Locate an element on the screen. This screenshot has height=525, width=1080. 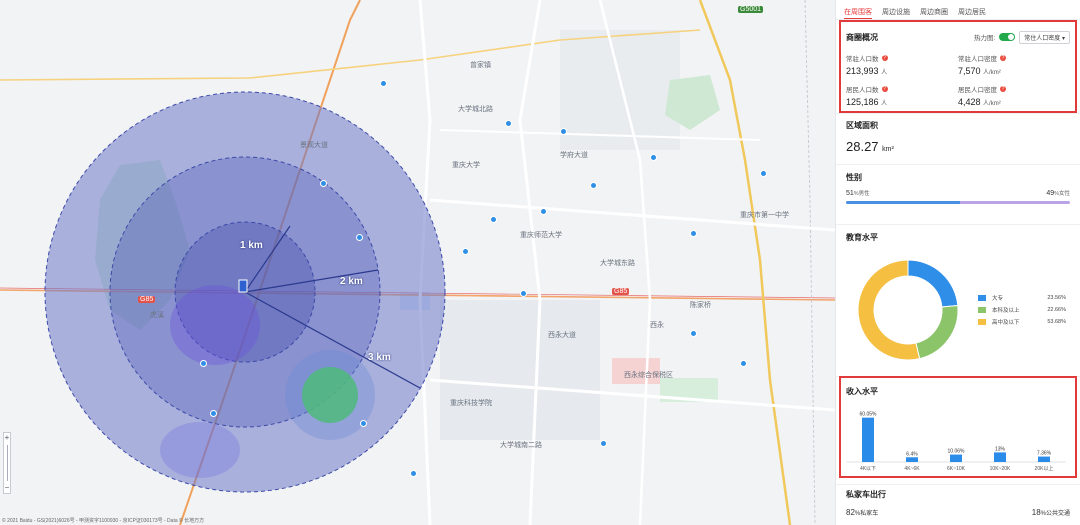
car-section: 私家车出行 82%私家车 18%公共交通 is located at coordinates (958, 503).